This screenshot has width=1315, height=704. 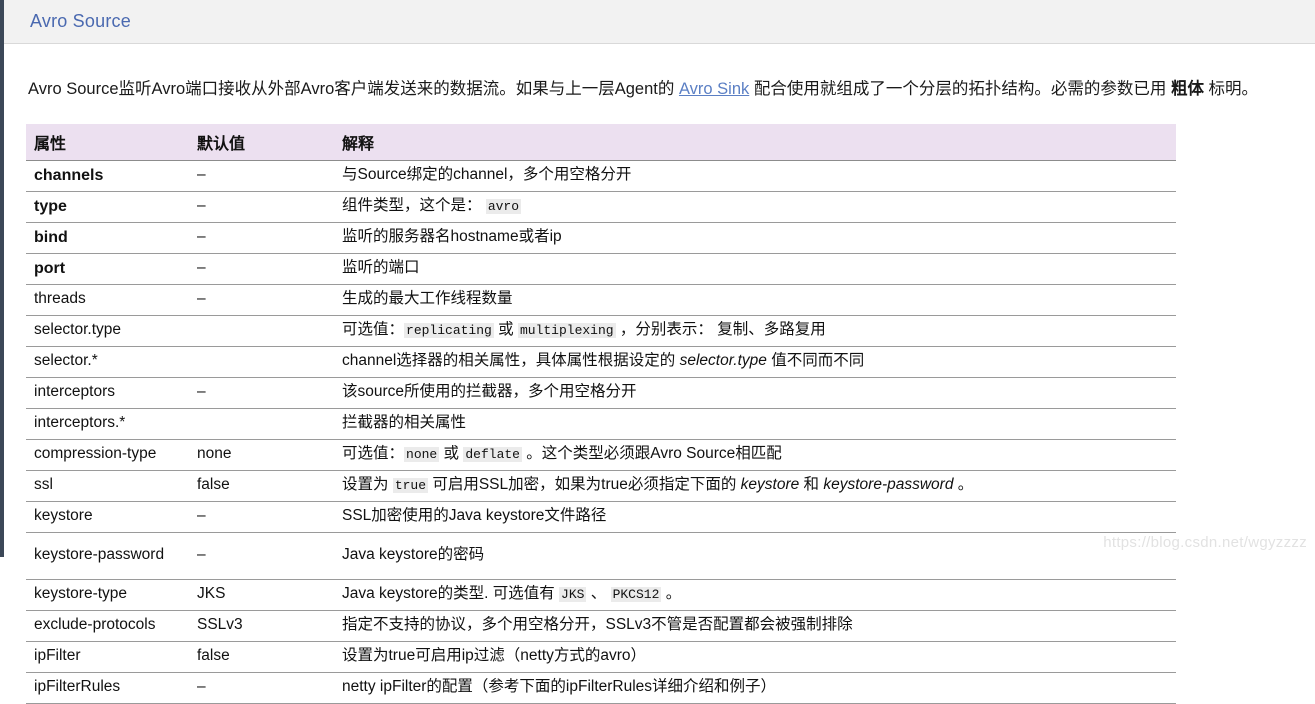 What do you see at coordinates (107, 657) in the screenshot?
I see `property-name-cell: ipFilter` at bounding box center [107, 657].